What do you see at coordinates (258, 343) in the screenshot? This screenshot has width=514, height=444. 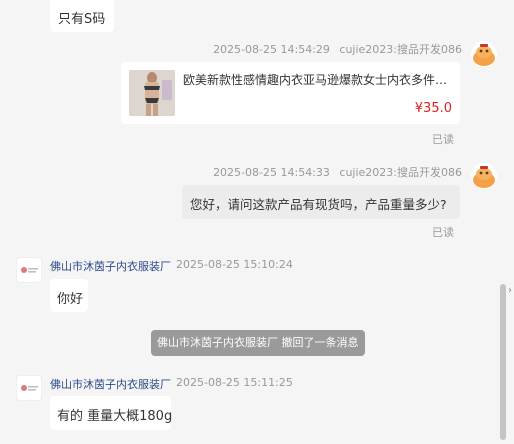 I see `recall-notice: 佛山市沐茵子内衣服装厂 撤回了一条消息` at bounding box center [258, 343].